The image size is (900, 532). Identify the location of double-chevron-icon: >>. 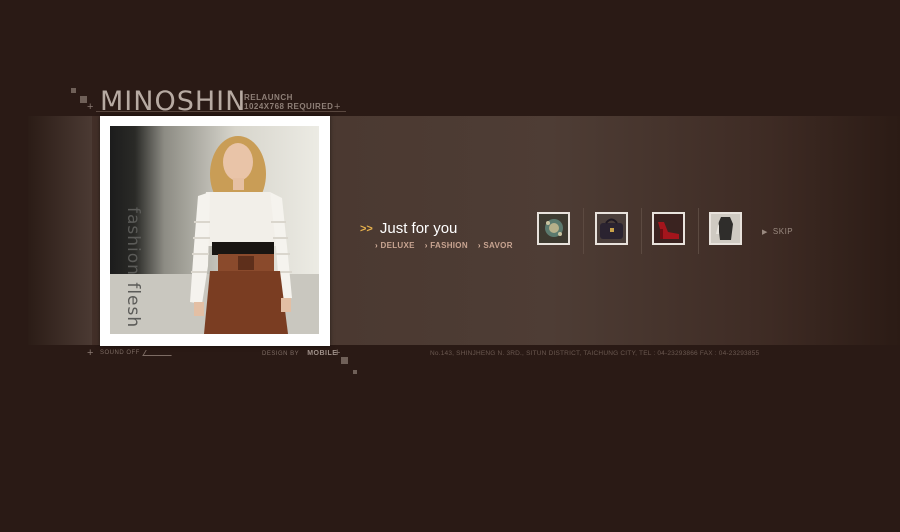
(366, 228).